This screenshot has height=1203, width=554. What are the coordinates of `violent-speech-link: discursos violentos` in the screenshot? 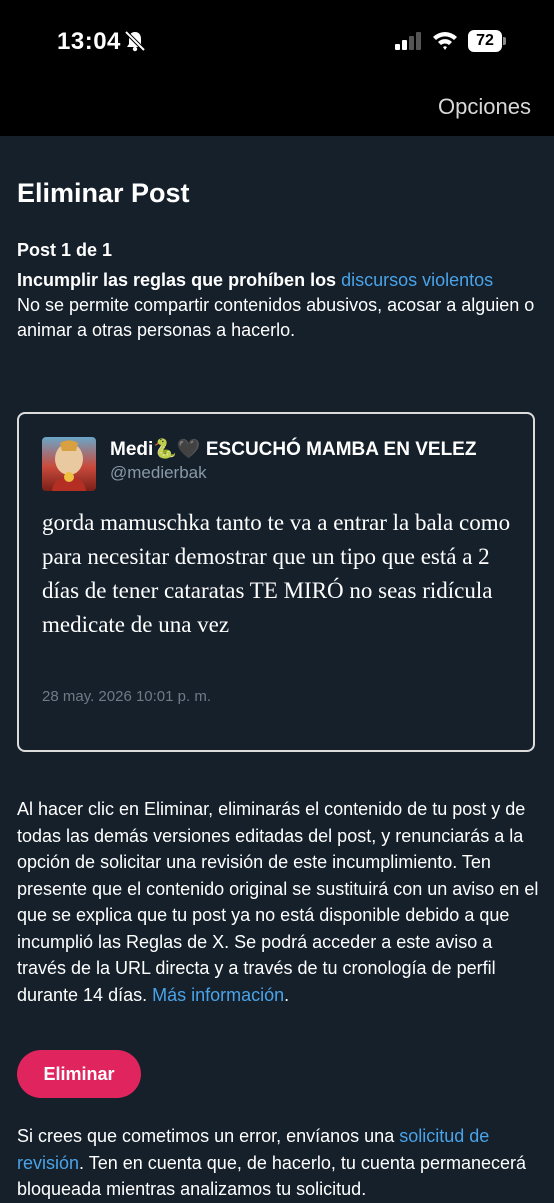 It's located at (417, 280).